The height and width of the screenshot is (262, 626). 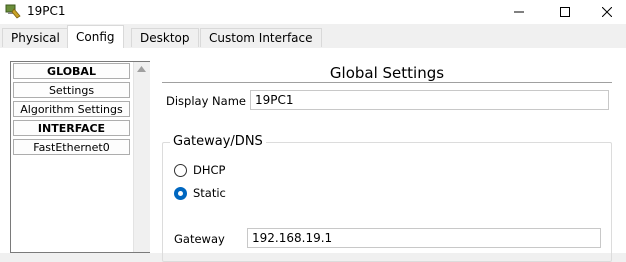 I want to click on maximize-icon, so click(x=565, y=12).